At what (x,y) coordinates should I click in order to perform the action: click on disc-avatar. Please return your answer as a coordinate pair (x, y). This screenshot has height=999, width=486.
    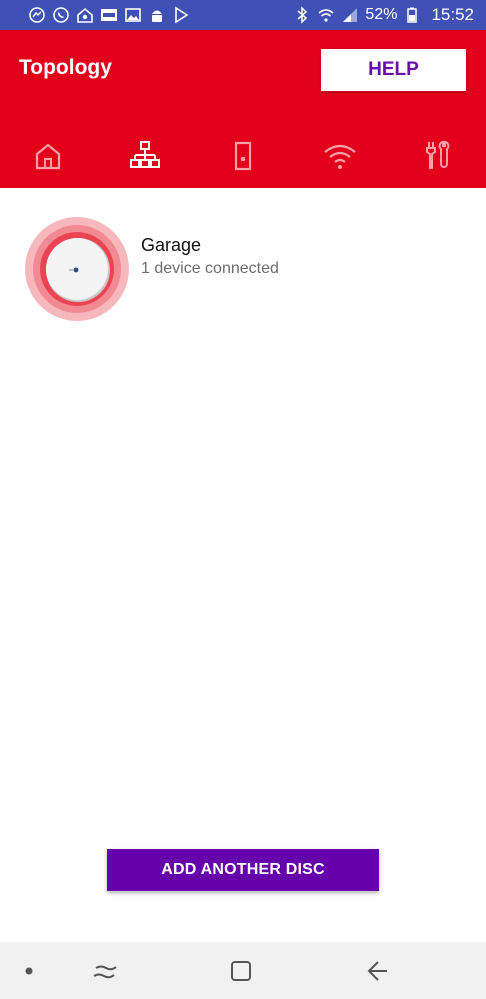
    Looking at the image, I should click on (77, 269).